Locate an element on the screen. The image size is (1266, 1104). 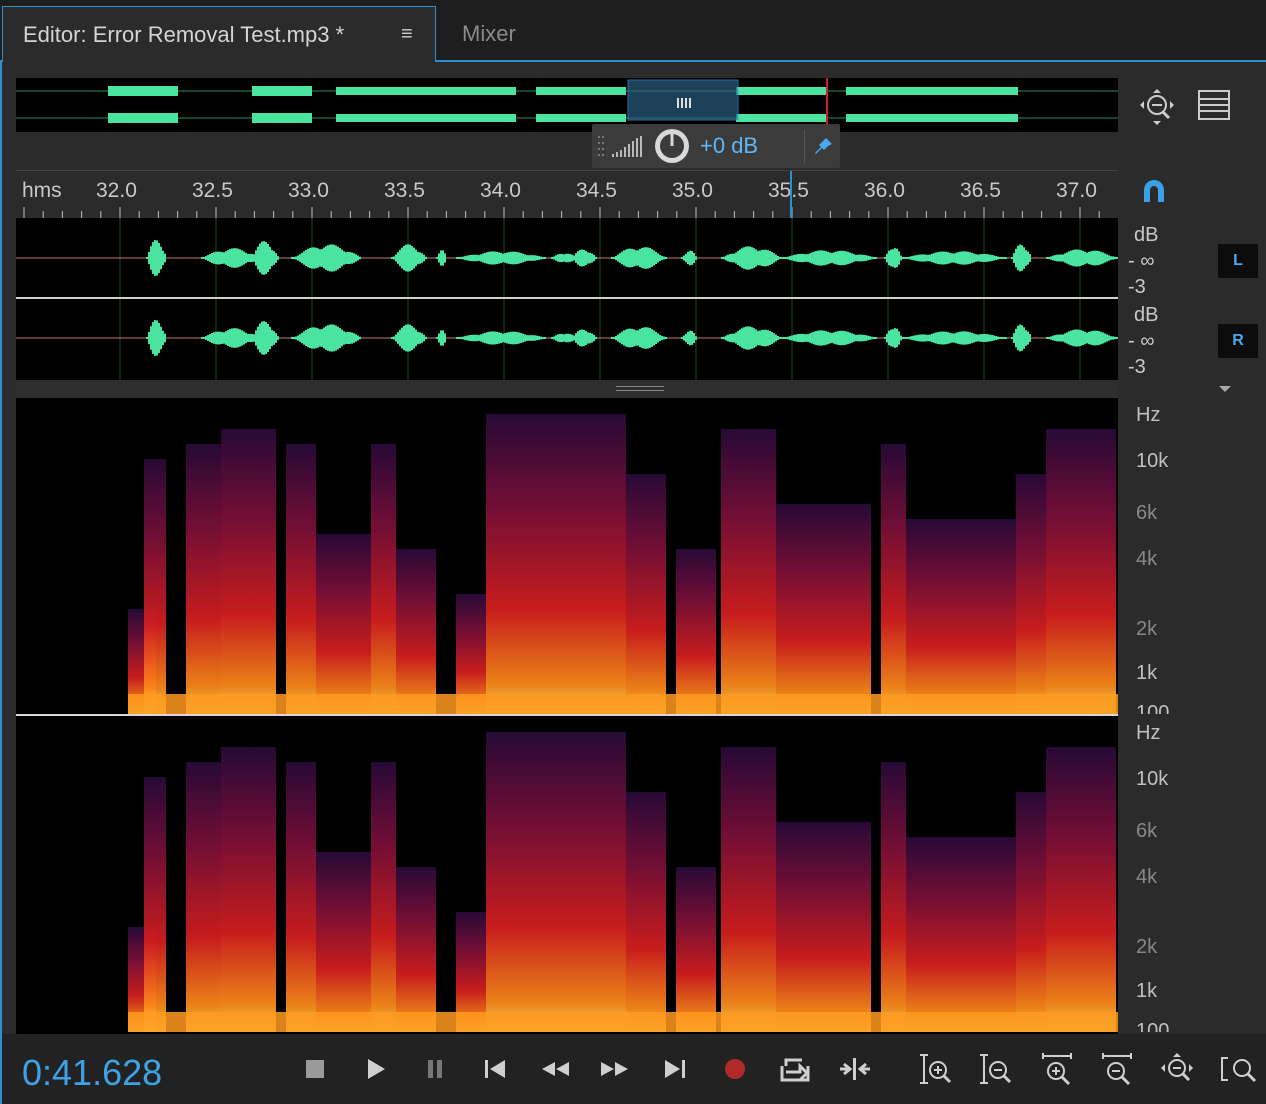
skip-selection-button is located at coordinates (855, 1069).